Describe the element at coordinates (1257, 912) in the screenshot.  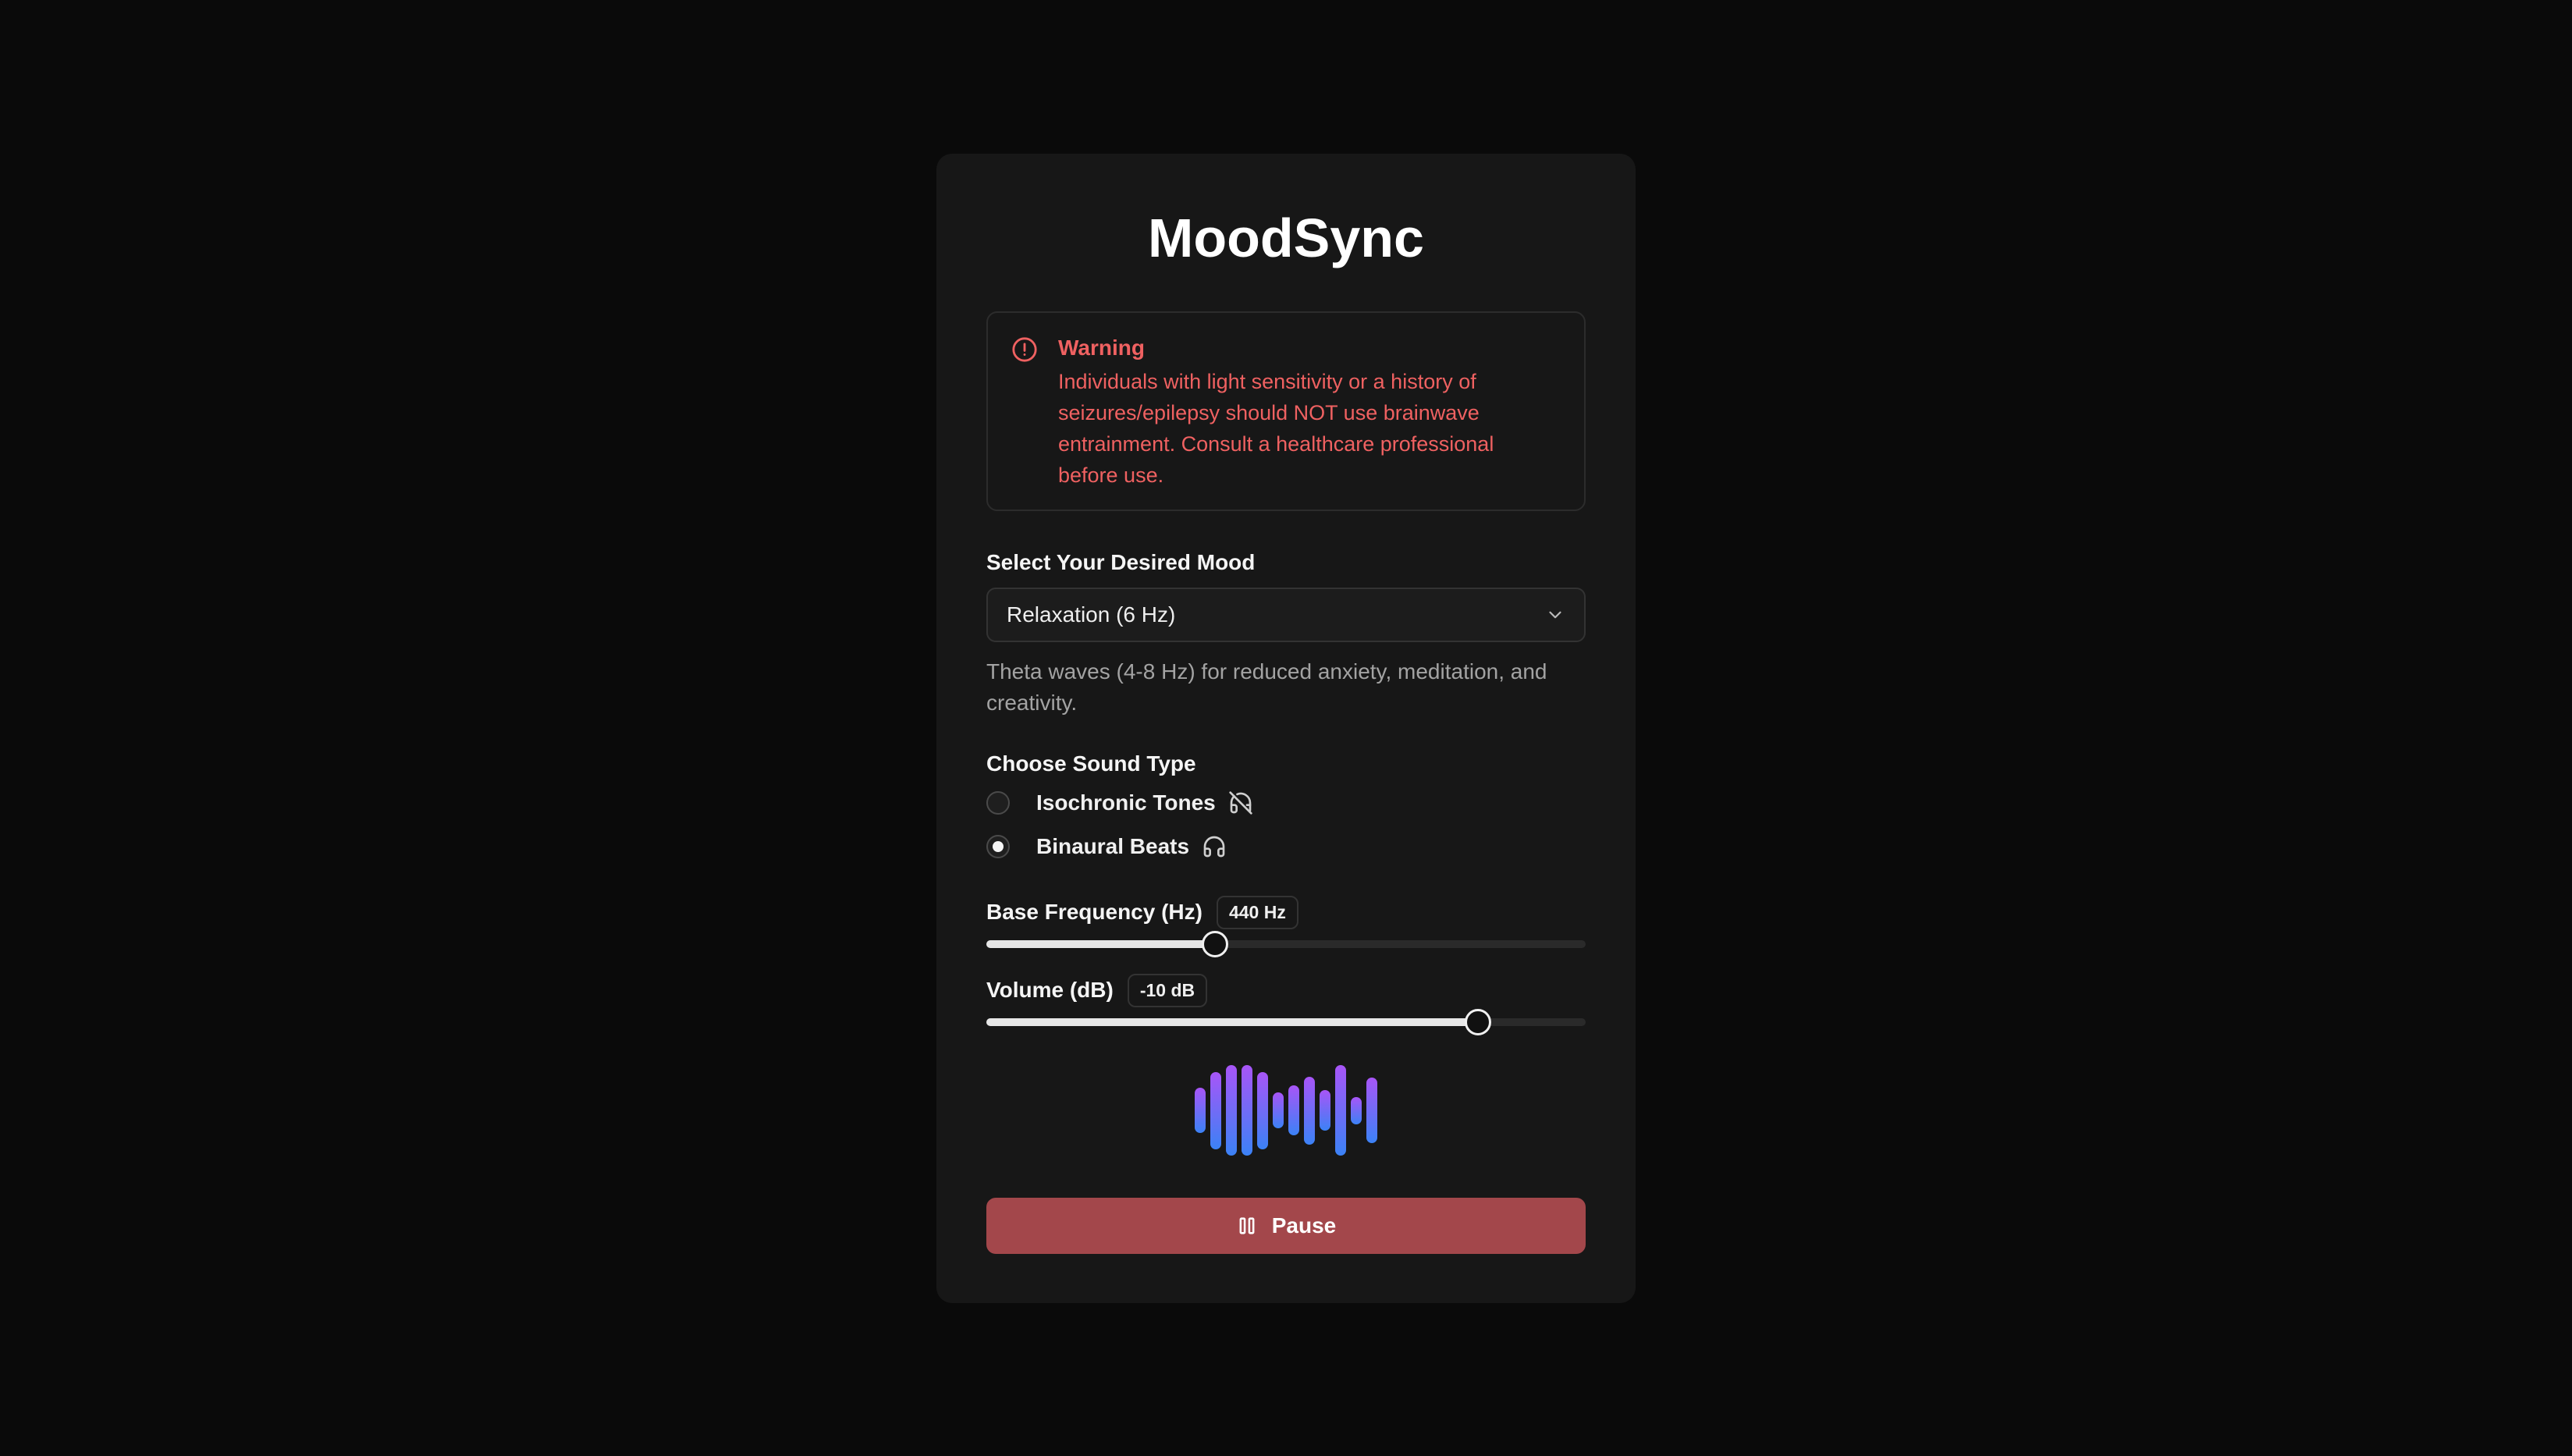
I see `frequency-value-badge: 440 Hz` at that location.